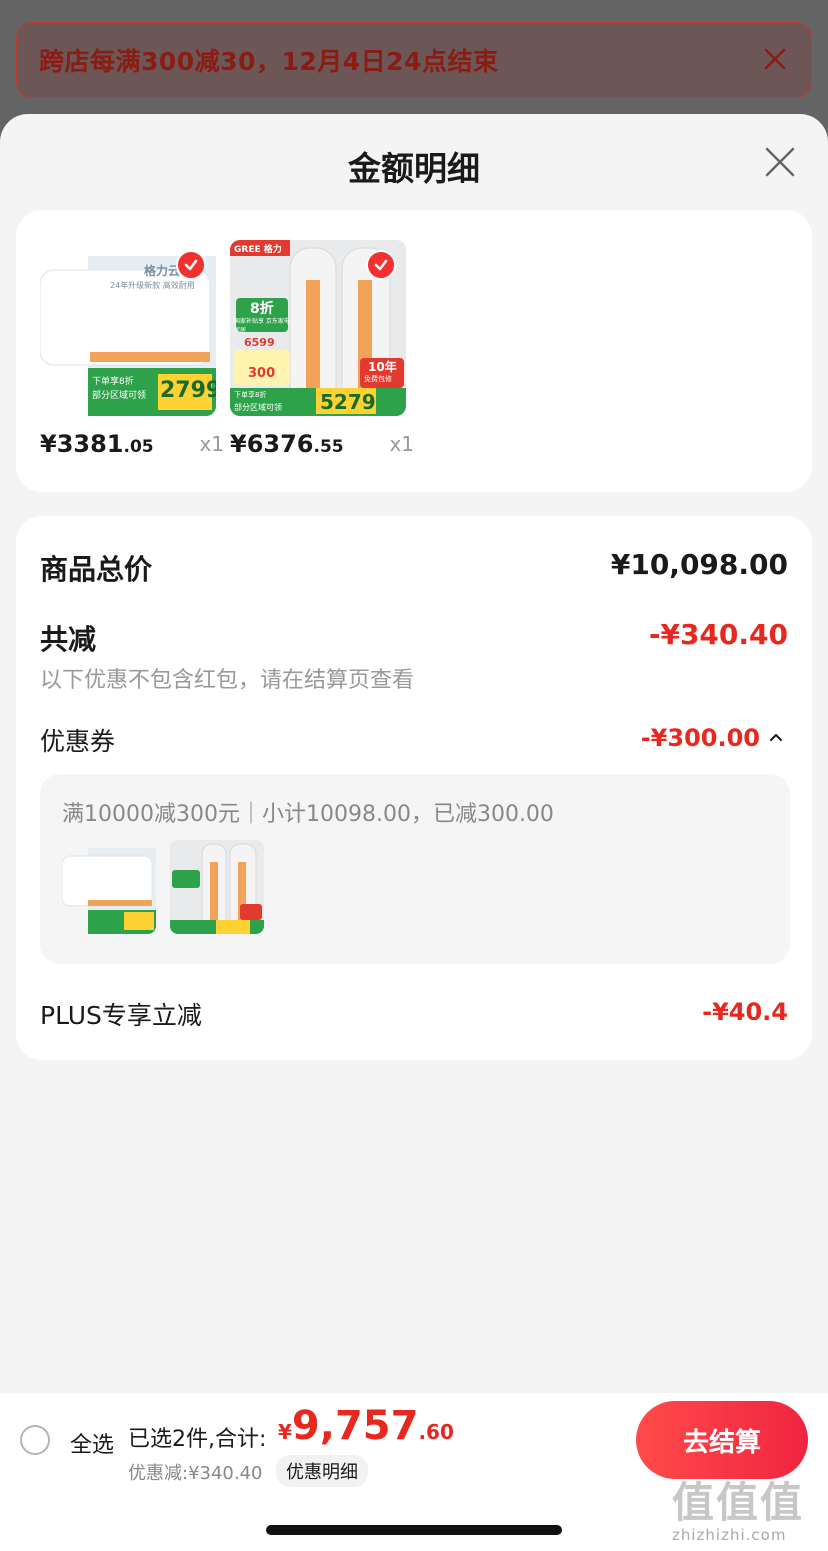 The width and height of the screenshot is (828, 1551). I want to click on total-amount: ¥9,757.60, so click(366, 1426).